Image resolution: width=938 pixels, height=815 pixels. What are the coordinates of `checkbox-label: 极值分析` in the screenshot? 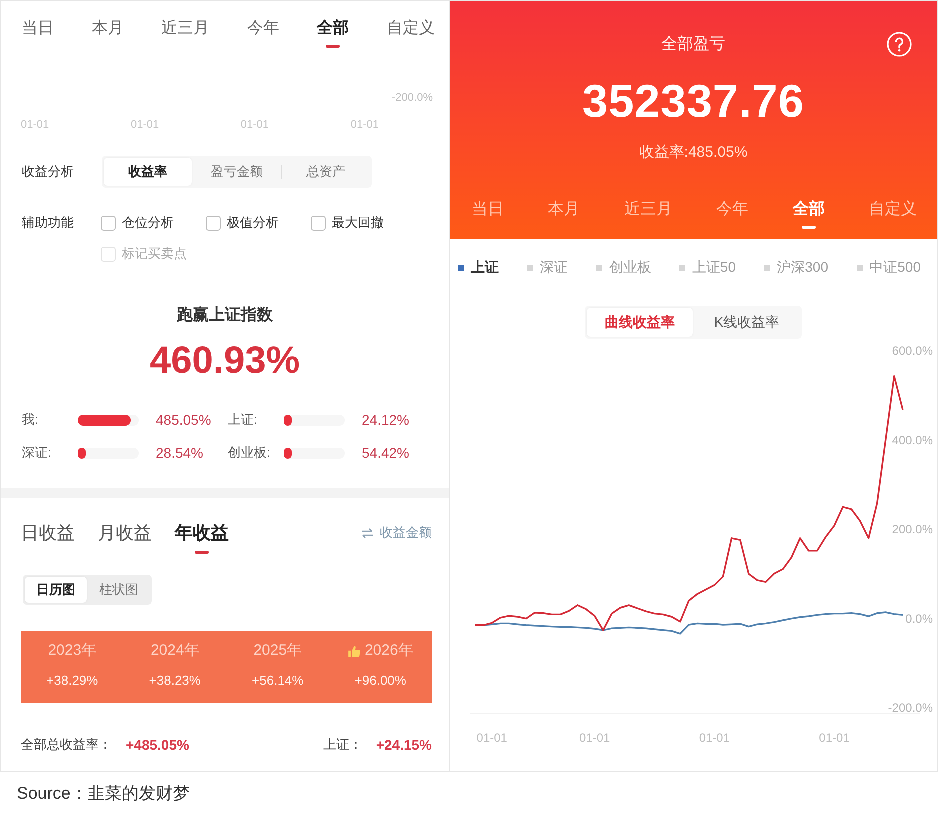 It's located at (253, 223).